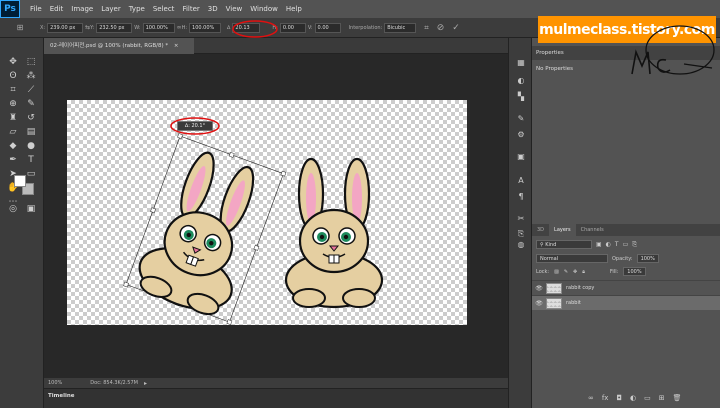  What do you see at coordinates (619, 398) in the screenshot?
I see `add-mask-icon: ◘` at bounding box center [619, 398].